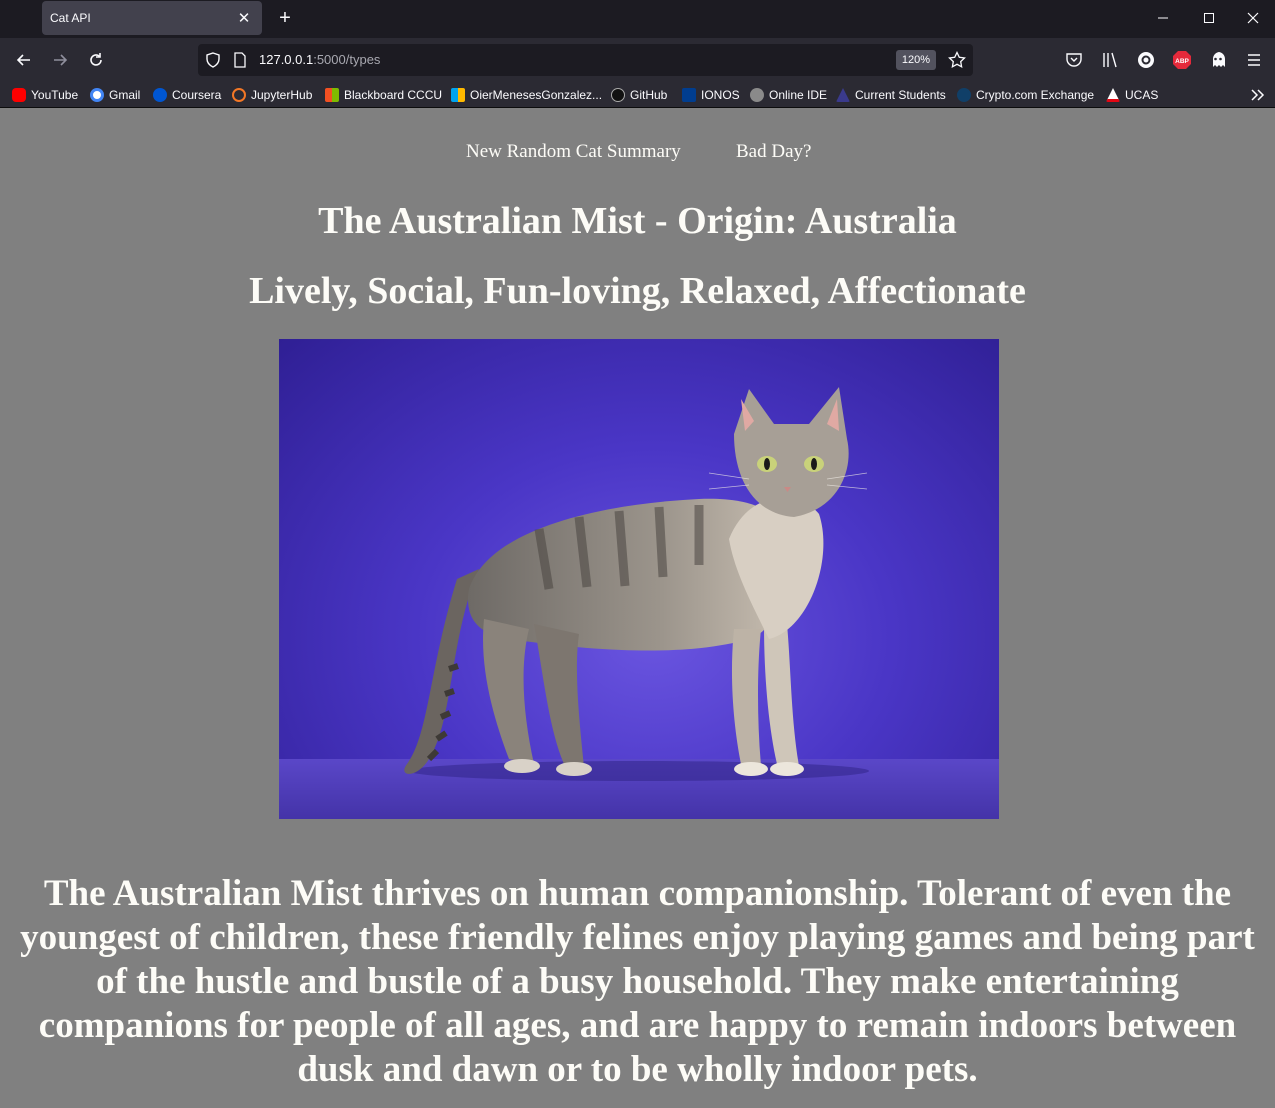 The height and width of the screenshot is (1108, 1275). Describe the element at coordinates (152, 18) in the screenshot. I see `browser-tab: Cat API ✕` at that location.